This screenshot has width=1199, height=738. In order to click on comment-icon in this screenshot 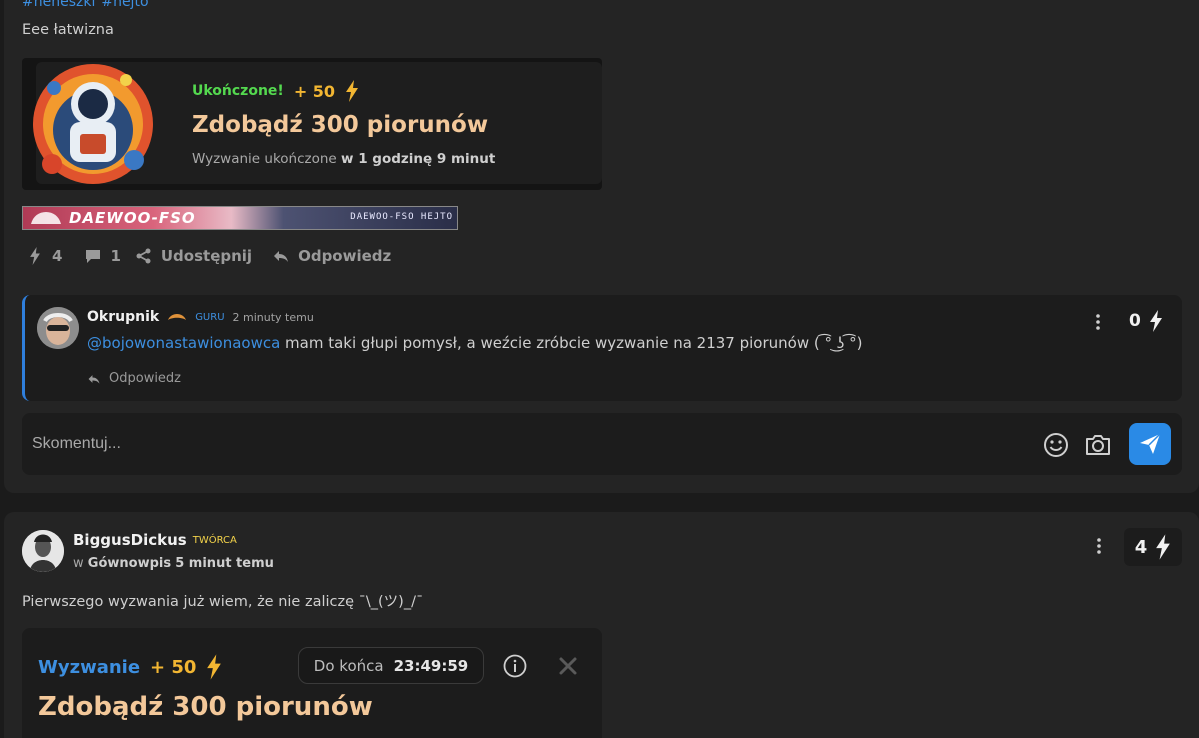, I will do `click(93, 256)`.